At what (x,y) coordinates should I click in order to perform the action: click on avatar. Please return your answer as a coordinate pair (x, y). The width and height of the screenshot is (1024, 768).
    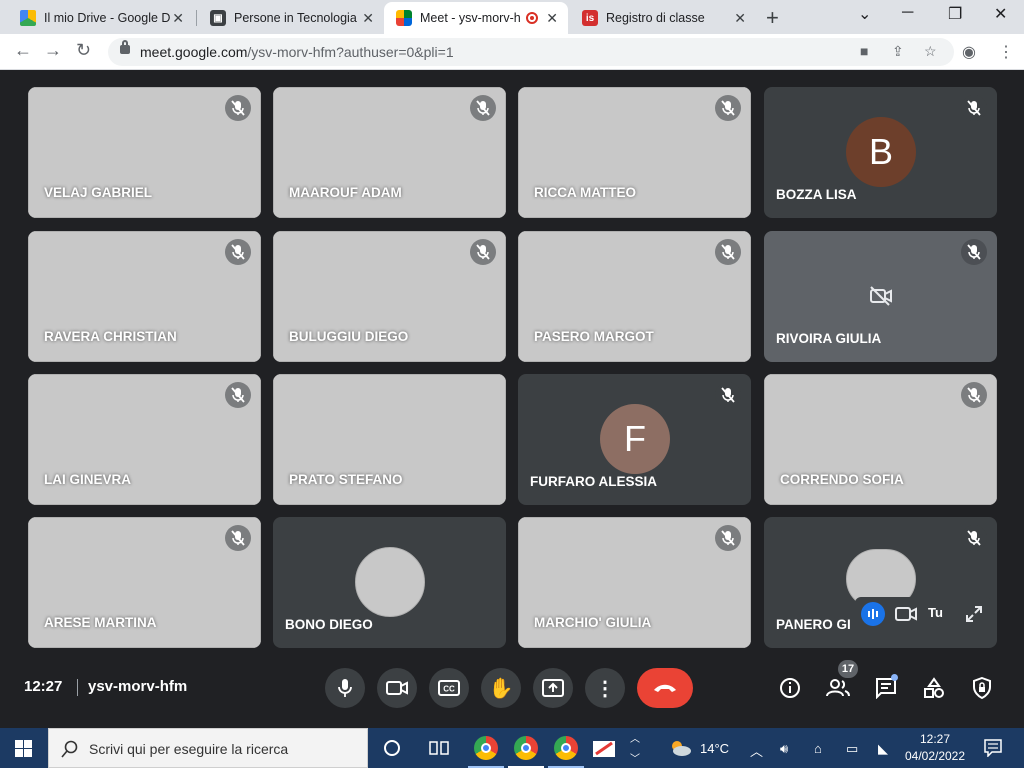
    Looking at the image, I should click on (390, 582).